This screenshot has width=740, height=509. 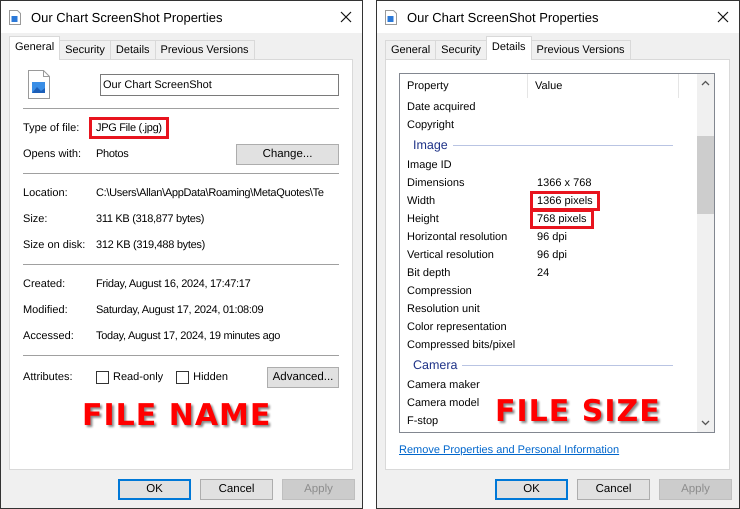 I want to click on property-value: Saturday, August 17, 2024, 01:08:09, so click(x=179, y=310).